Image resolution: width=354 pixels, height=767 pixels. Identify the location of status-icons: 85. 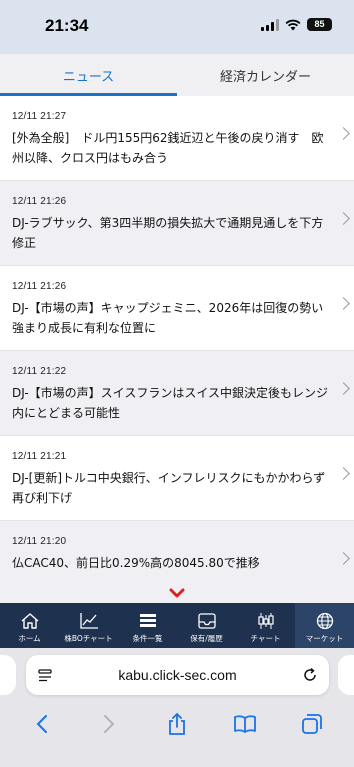
(296, 24).